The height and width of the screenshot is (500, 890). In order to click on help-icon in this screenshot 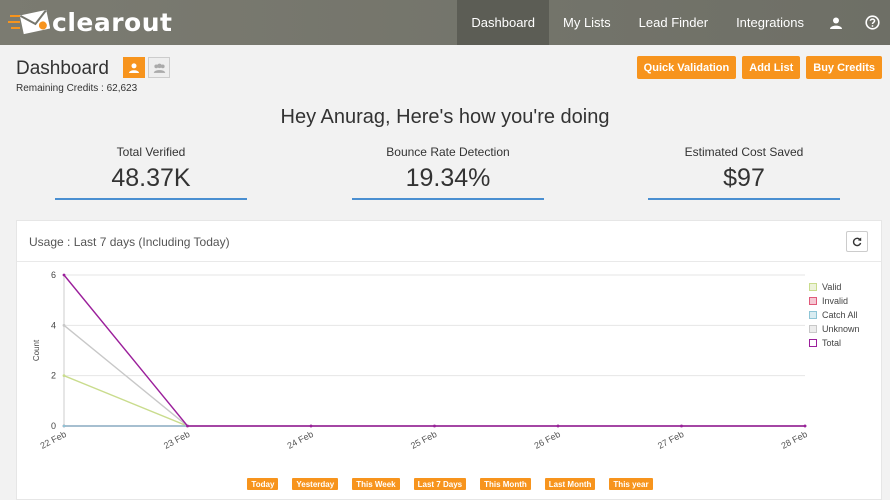, I will do `click(872, 22)`.